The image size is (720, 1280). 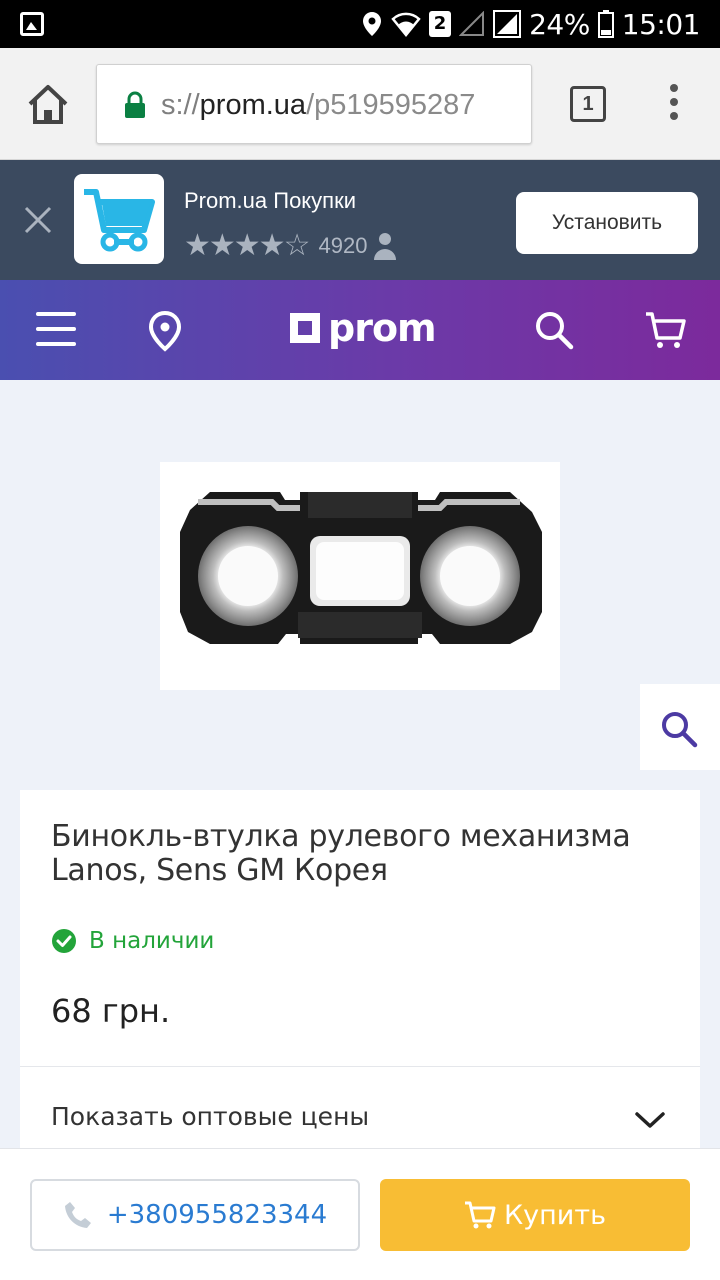 What do you see at coordinates (360, 1066) in the screenshot?
I see `divider` at bounding box center [360, 1066].